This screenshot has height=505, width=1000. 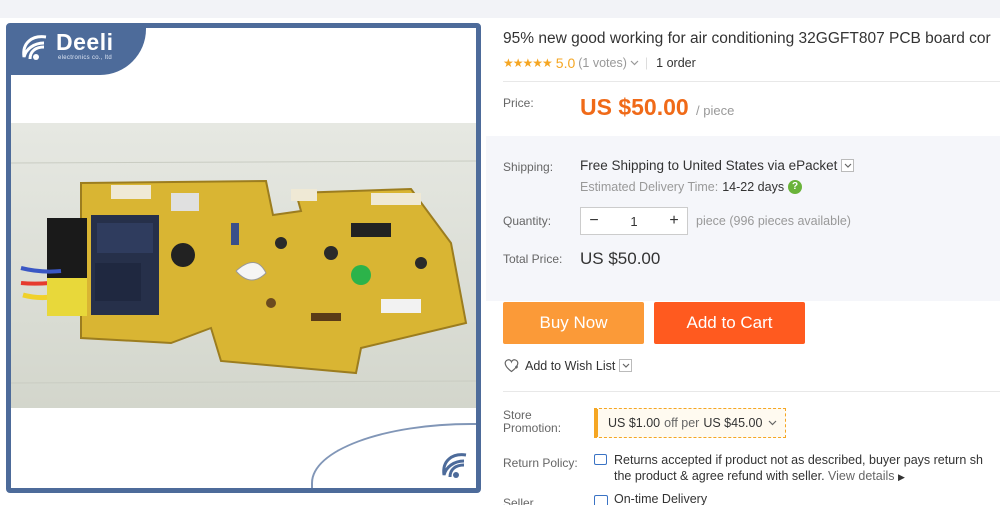 What do you see at coordinates (540, 463) in the screenshot?
I see `return-policy-label: Return Policy:` at bounding box center [540, 463].